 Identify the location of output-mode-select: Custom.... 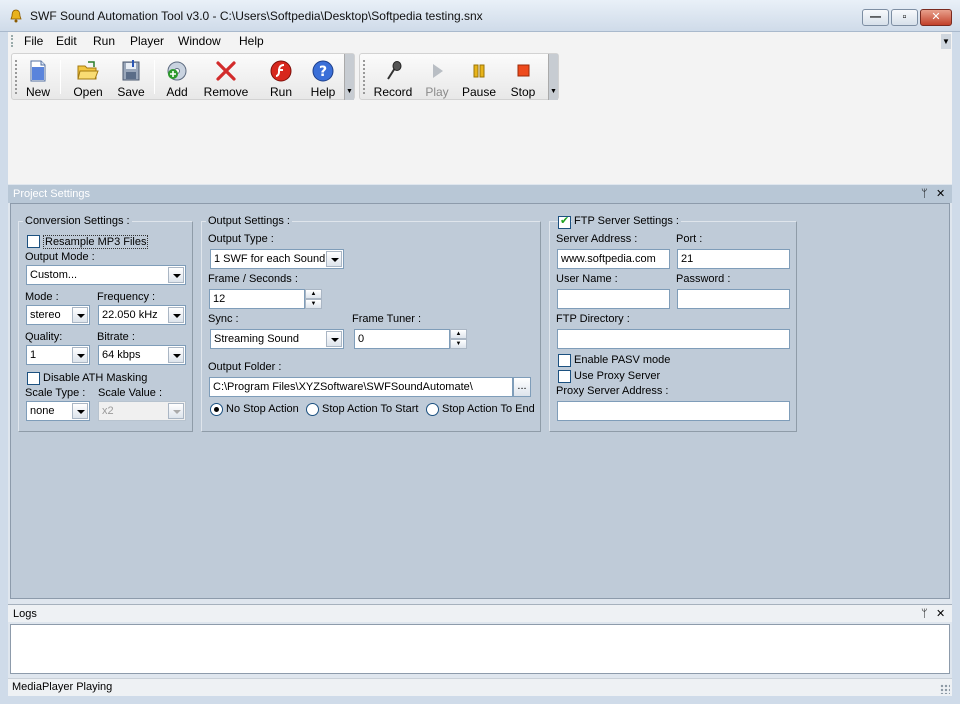
(106, 275).